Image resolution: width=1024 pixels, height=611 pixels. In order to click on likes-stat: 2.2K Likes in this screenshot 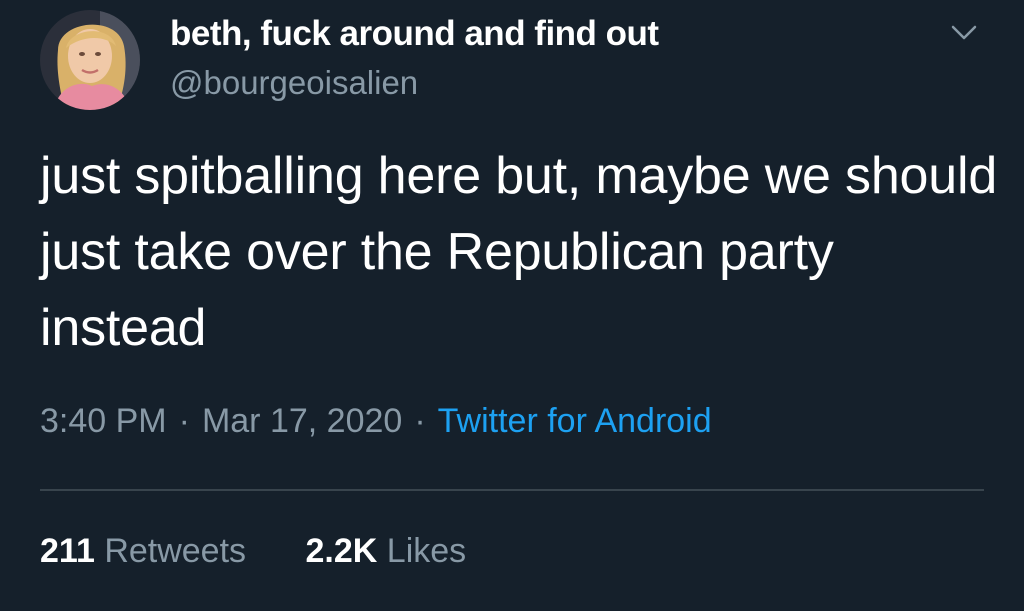, I will do `click(386, 551)`.